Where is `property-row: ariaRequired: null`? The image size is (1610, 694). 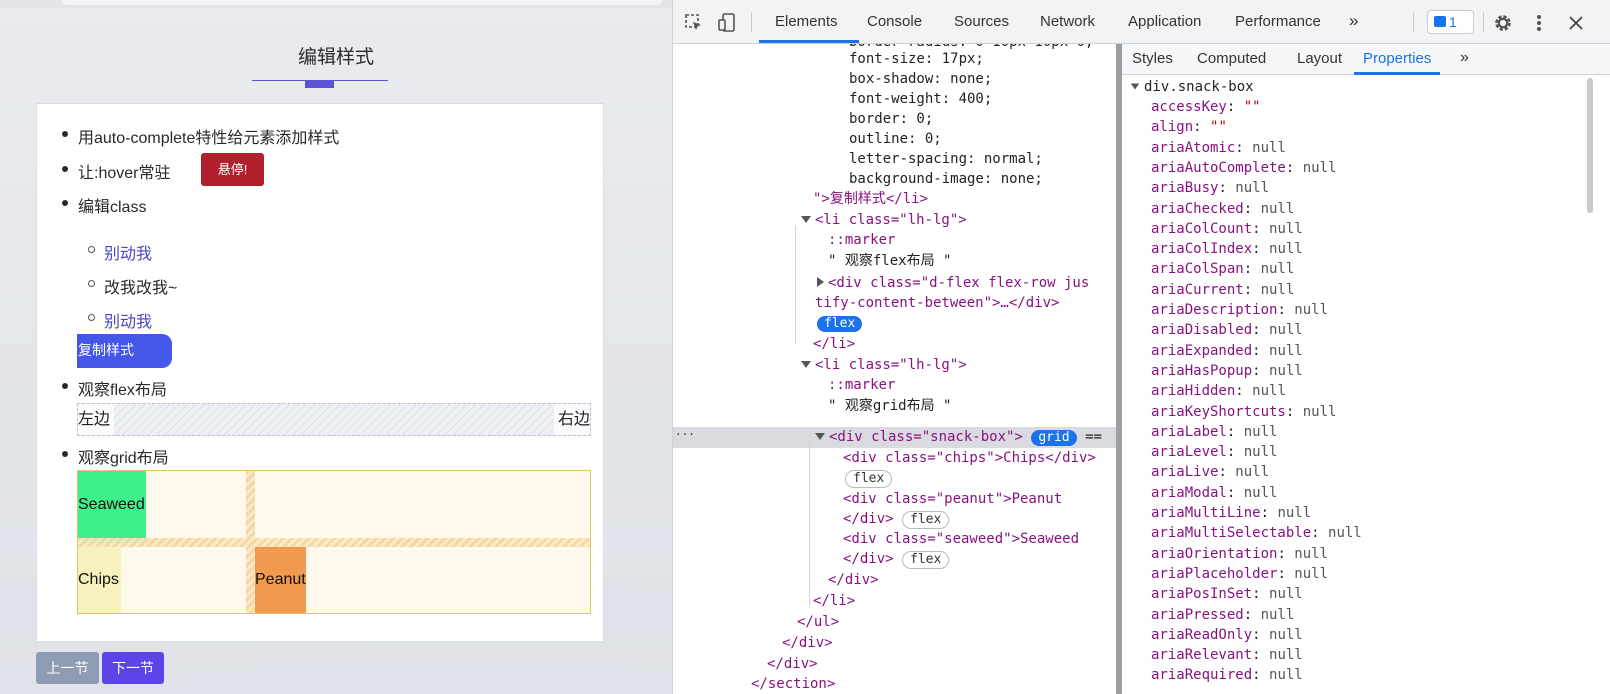
property-row: ariaRequired: null is located at coordinates (1227, 675).